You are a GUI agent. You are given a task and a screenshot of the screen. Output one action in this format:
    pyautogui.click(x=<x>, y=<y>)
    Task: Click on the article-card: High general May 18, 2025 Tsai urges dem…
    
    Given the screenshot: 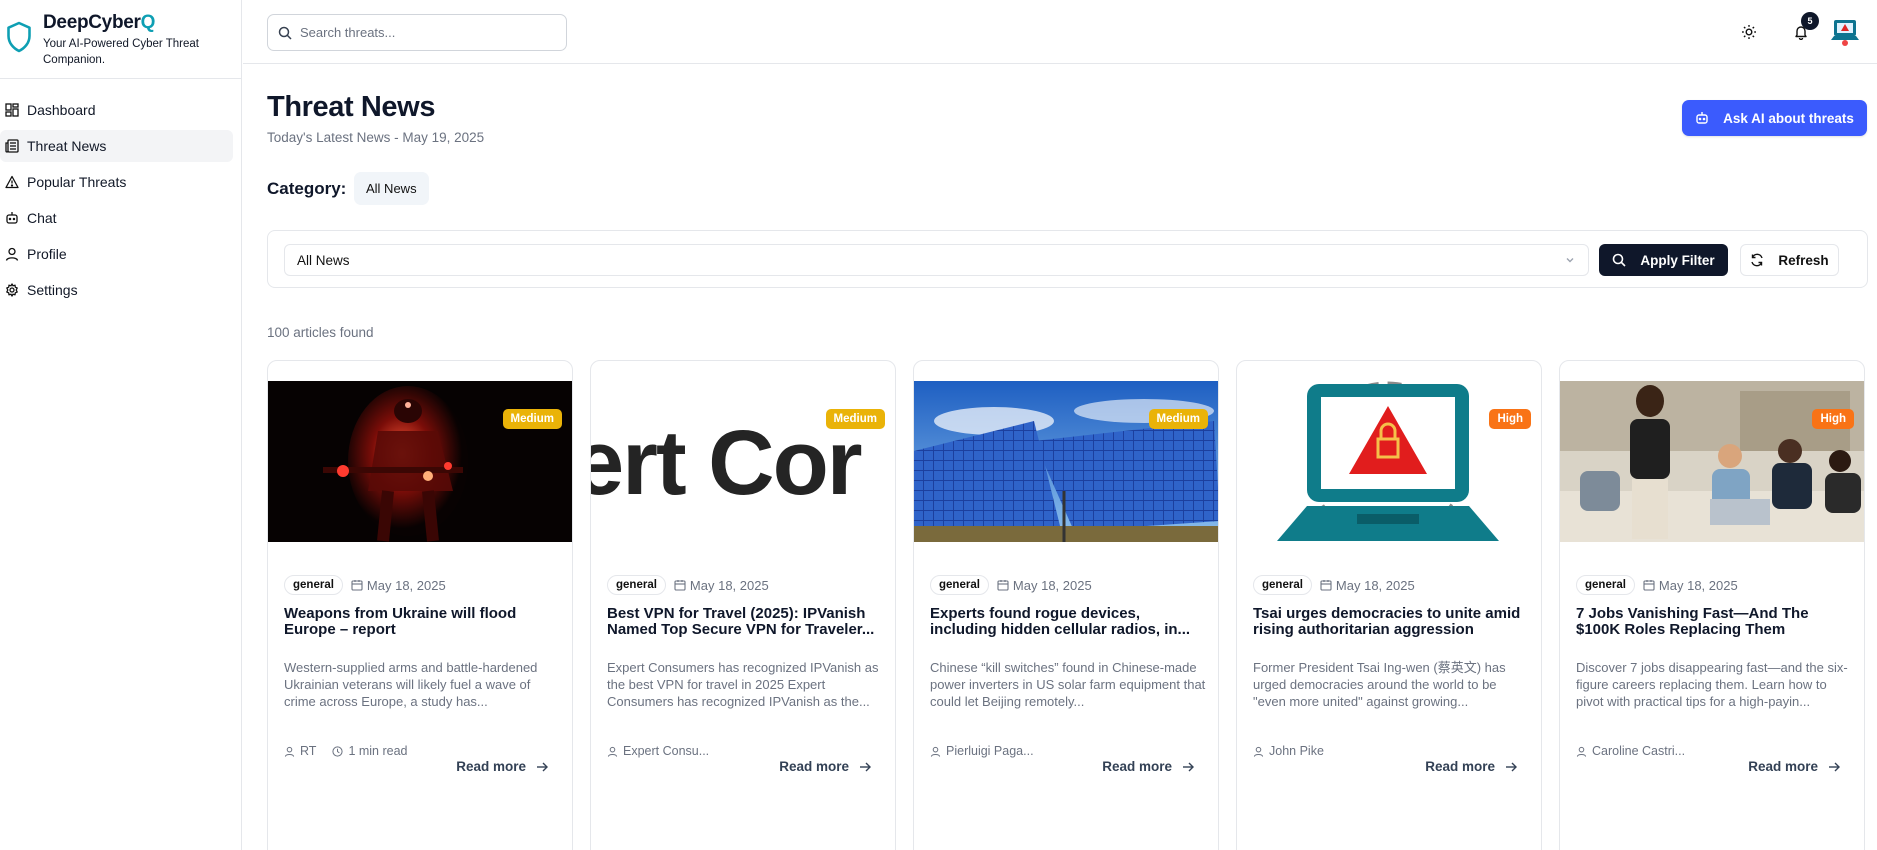 What is the action you would take?
    pyautogui.click(x=1389, y=605)
    